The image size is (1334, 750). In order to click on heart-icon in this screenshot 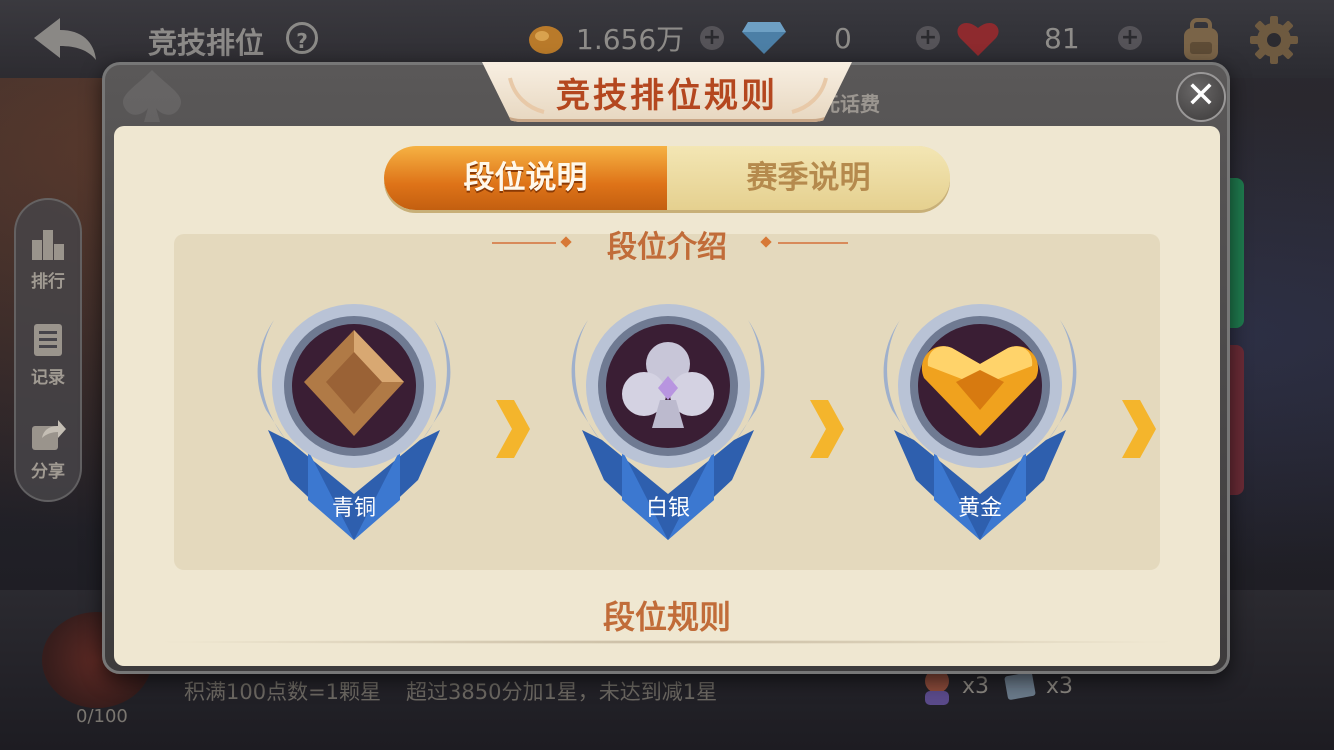, I will do `click(978, 39)`.